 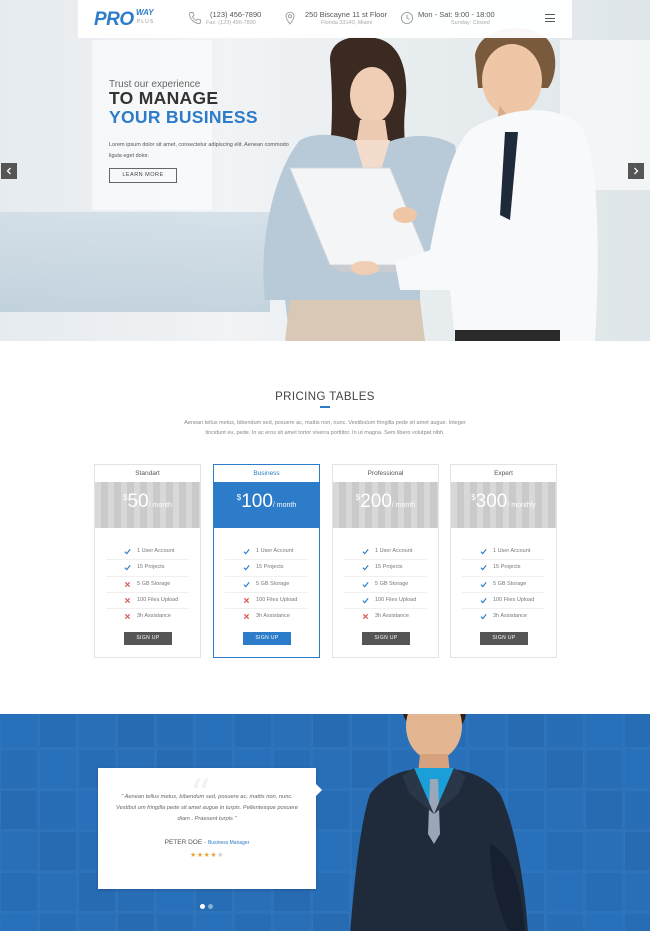 What do you see at coordinates (228, 843) in the screenshot?
I see `author-role: Business Manager` at bounding box center [228, 843].